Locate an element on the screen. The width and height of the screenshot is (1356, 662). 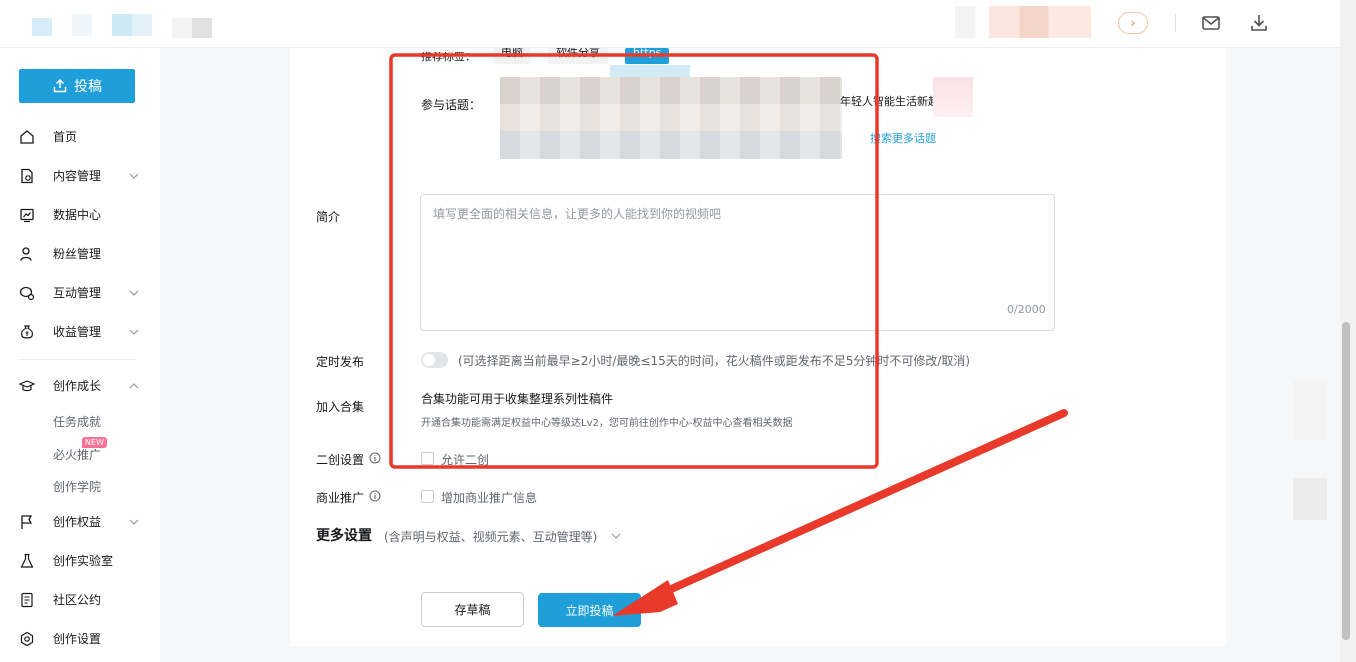
more-settings-subtitle: (含声明与权益、视频元素、互动管理等) is located at coordinates (490, 536).